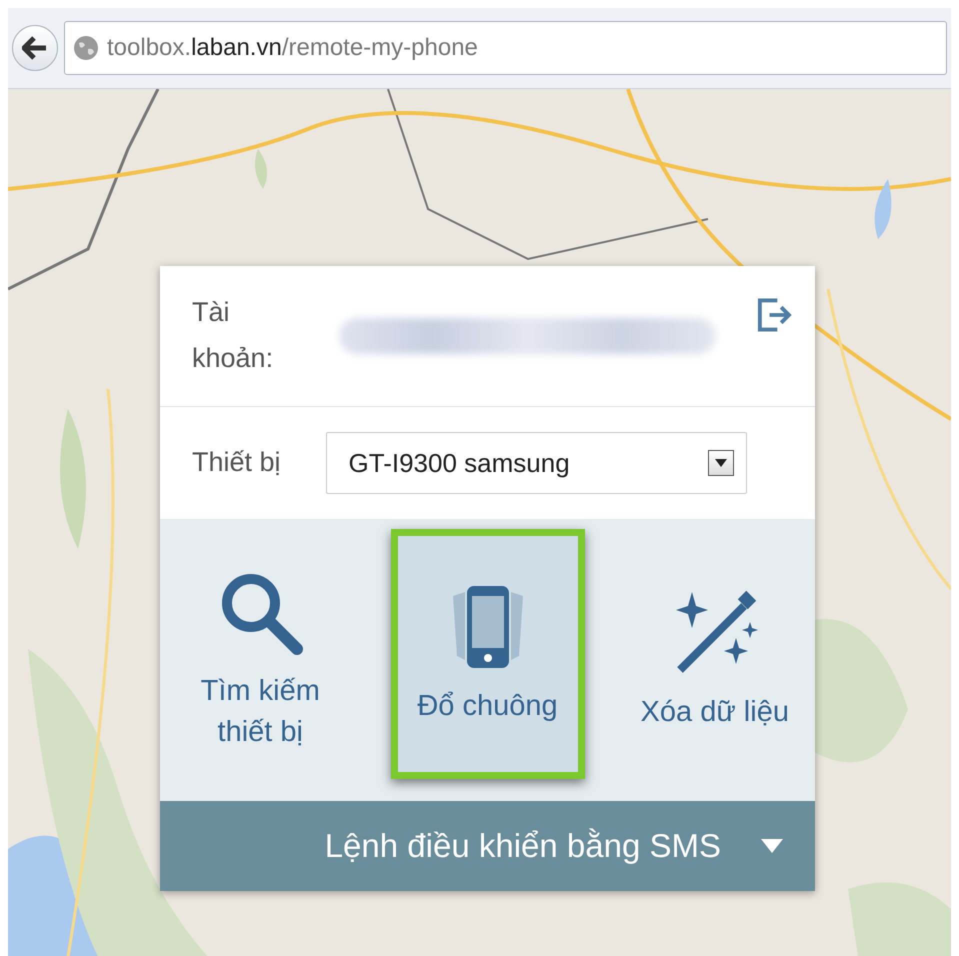  I want to click on device-select: GT-I9300 samsung, so click(536, 463).